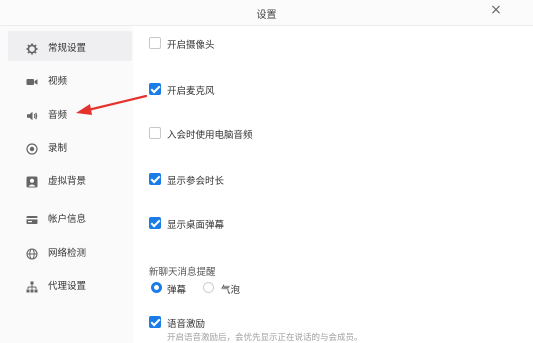  What do you see at coordinates (155, 322) in the screenshot?
I see `checkbox-voice-activation` at bounding box center [155, 322].